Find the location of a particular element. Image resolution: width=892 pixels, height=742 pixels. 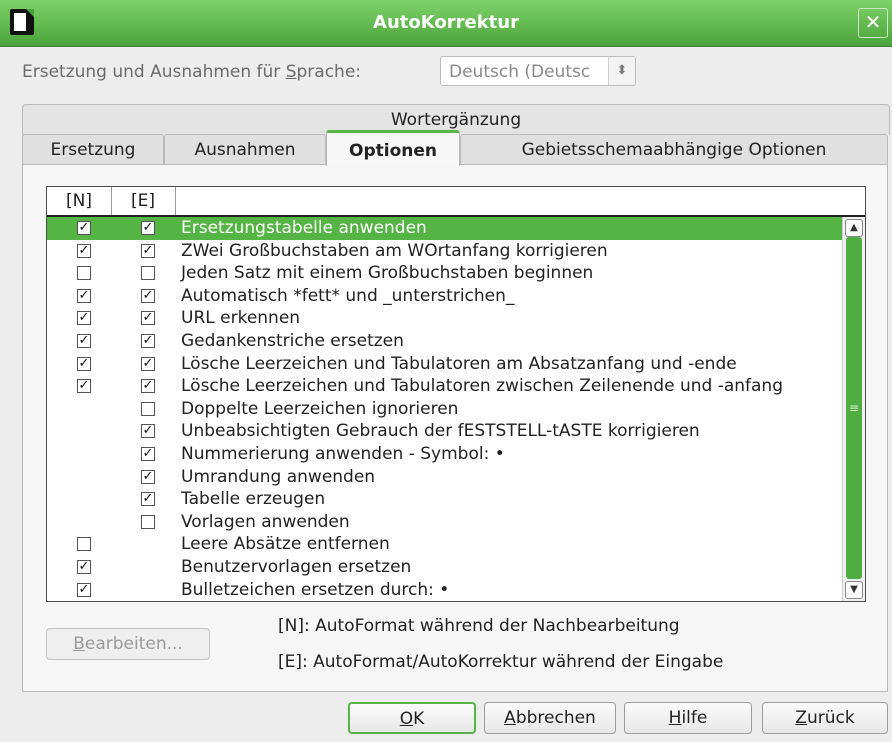

table-header: [N] [E] is located at coordinates (456, 202).